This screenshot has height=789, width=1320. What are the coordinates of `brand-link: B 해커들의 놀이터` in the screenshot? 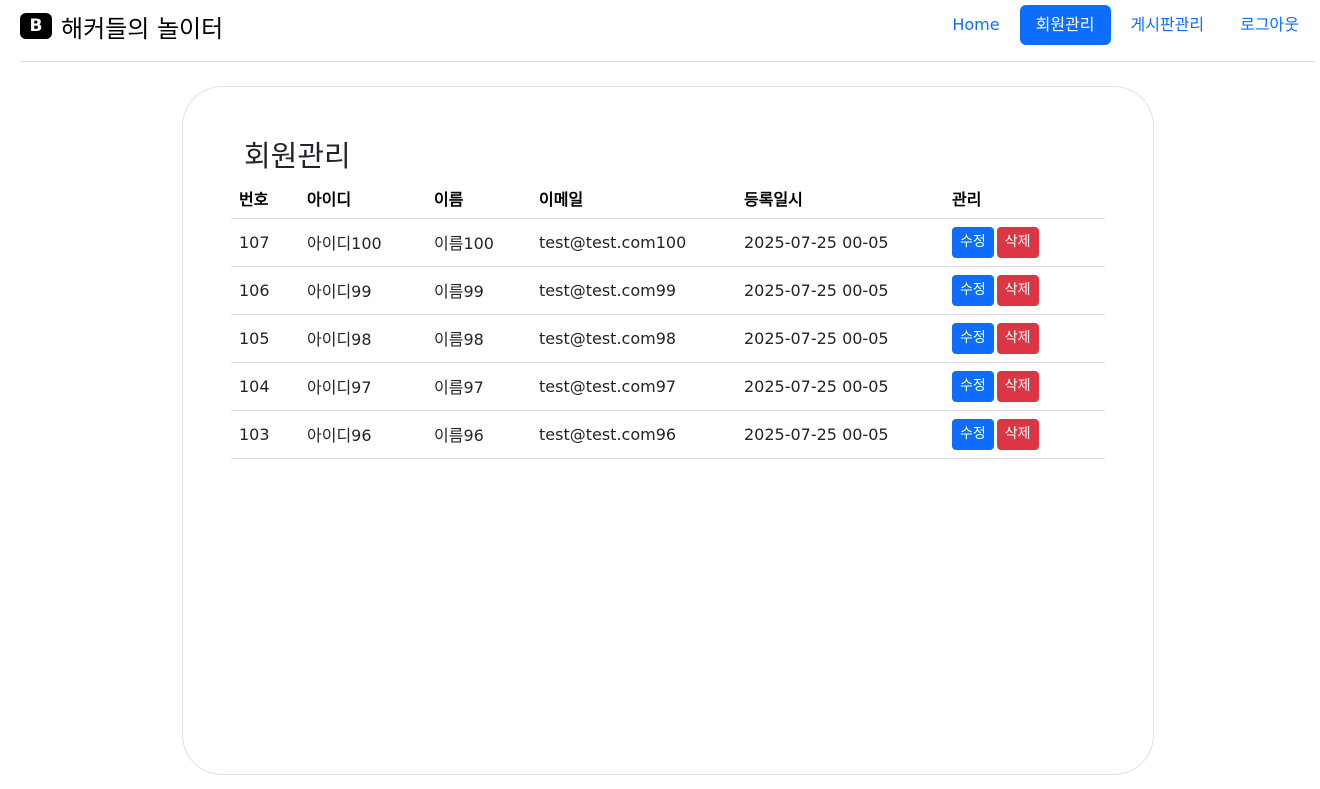 It's located at (121, 26).